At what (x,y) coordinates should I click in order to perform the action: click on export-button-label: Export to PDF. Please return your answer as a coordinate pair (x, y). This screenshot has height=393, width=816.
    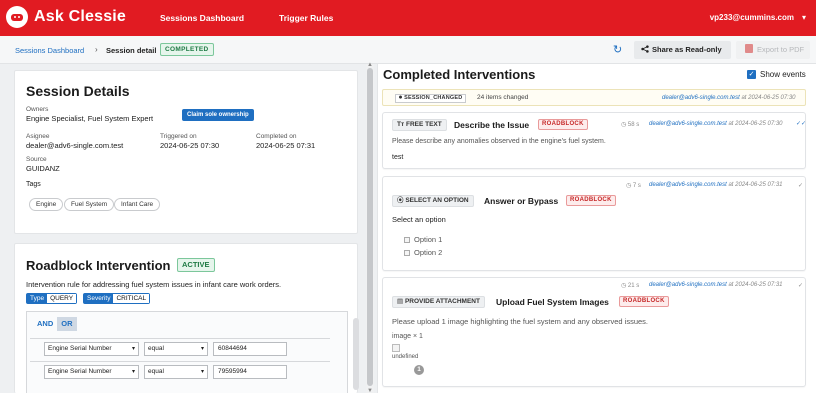
    Looking at the image, I should click on (781, 49).